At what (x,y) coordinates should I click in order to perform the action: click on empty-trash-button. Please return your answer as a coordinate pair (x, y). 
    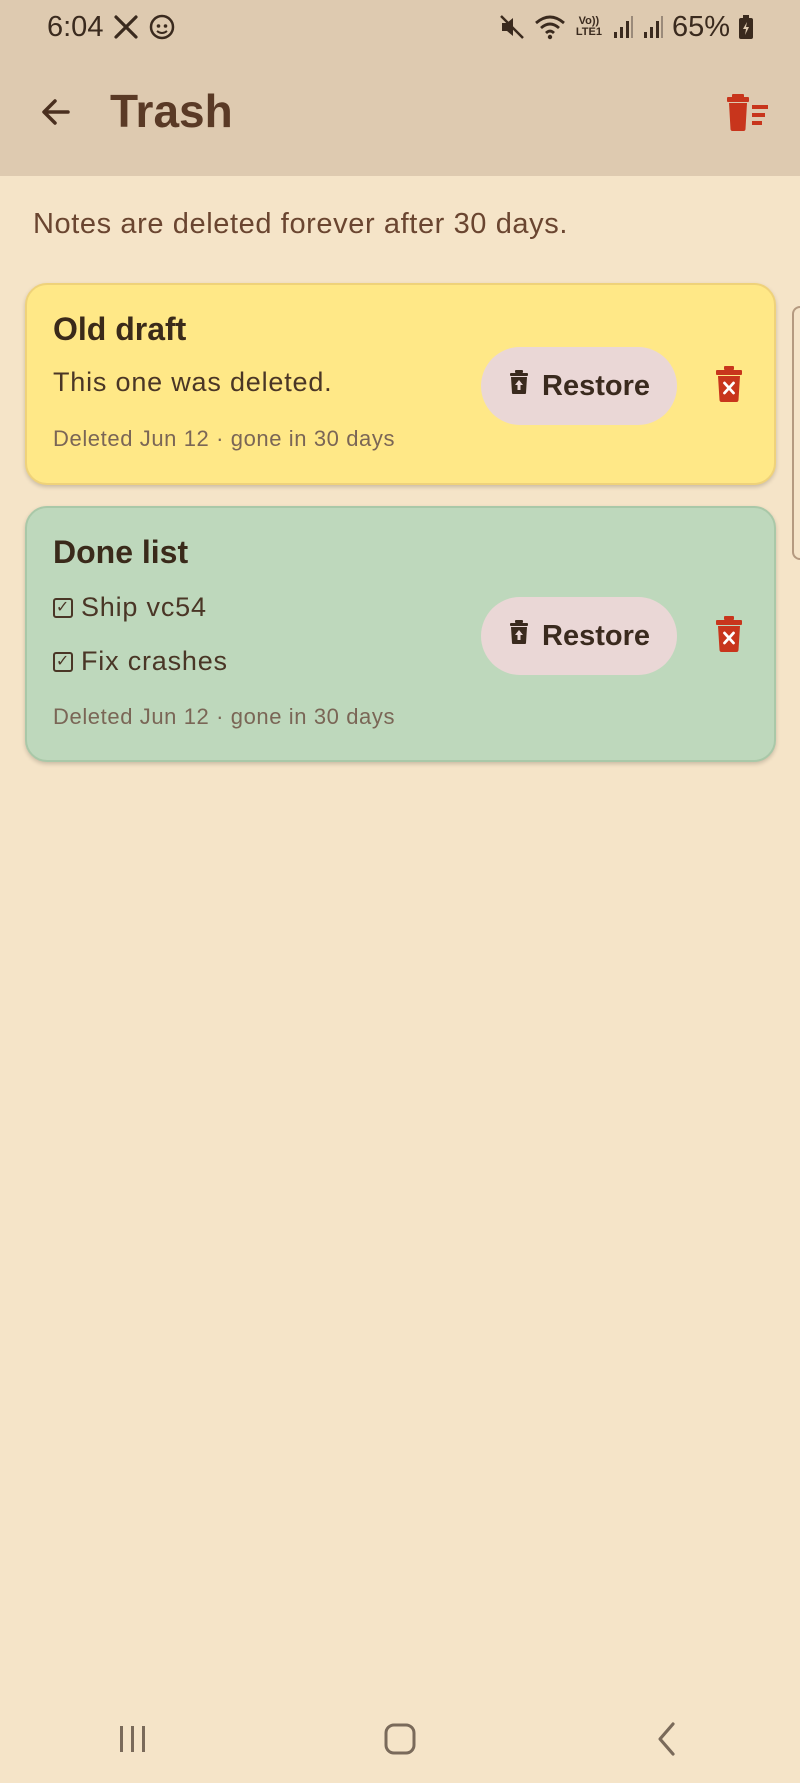
    Looking at the image, I should click on (748, 114).